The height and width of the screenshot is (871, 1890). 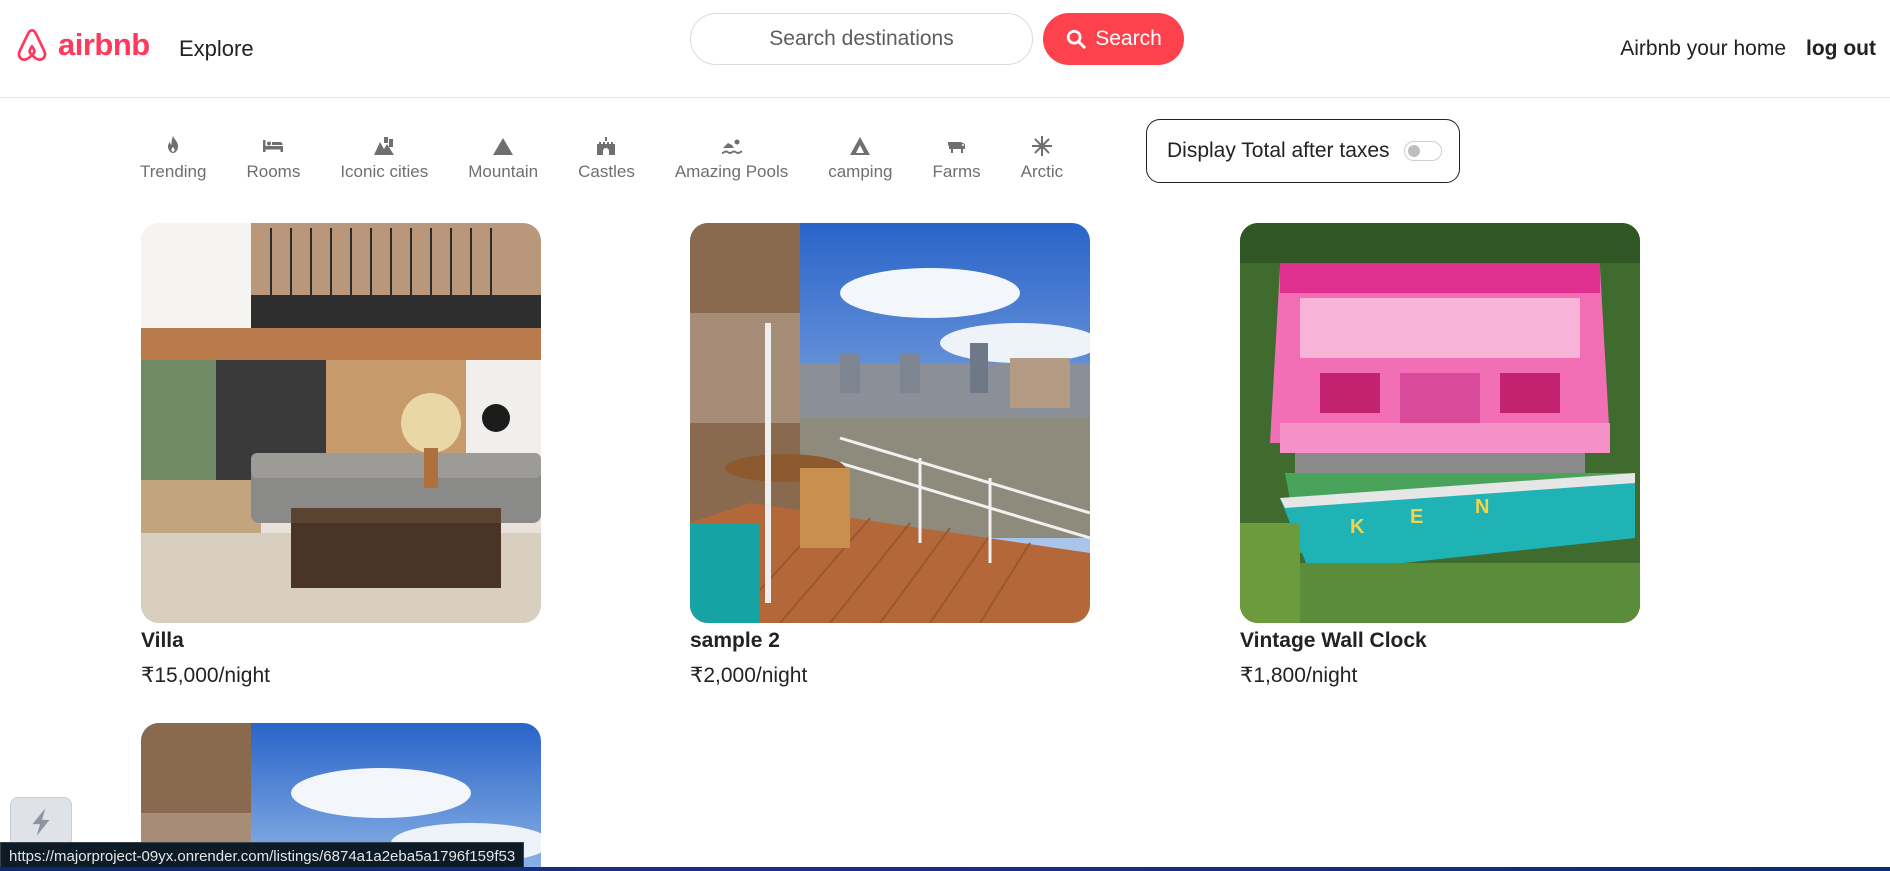 I want to click on listing-card: sample 2 ₹2,000/night, so click(x=890, y=455).